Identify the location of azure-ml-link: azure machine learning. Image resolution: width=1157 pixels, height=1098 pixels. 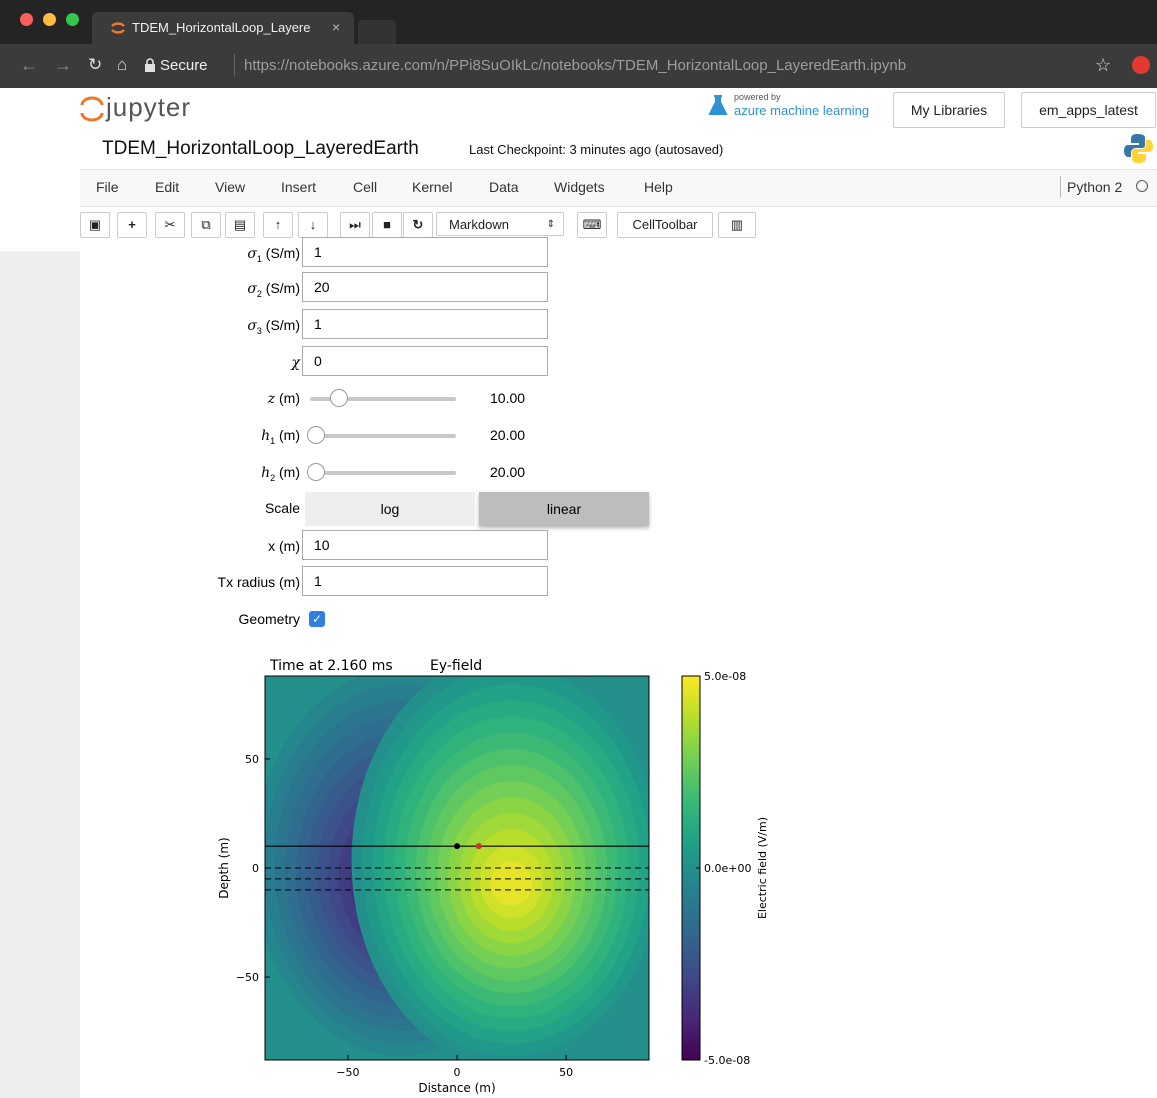
(801, 110).